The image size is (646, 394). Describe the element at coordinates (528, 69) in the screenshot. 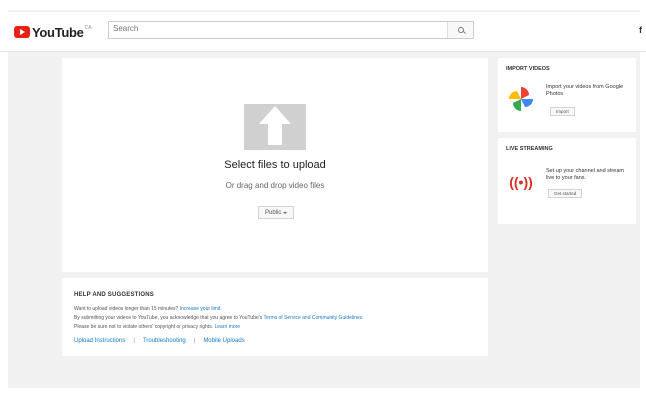

I see `import-card-title: IMPORT VIDEOS` at that location.